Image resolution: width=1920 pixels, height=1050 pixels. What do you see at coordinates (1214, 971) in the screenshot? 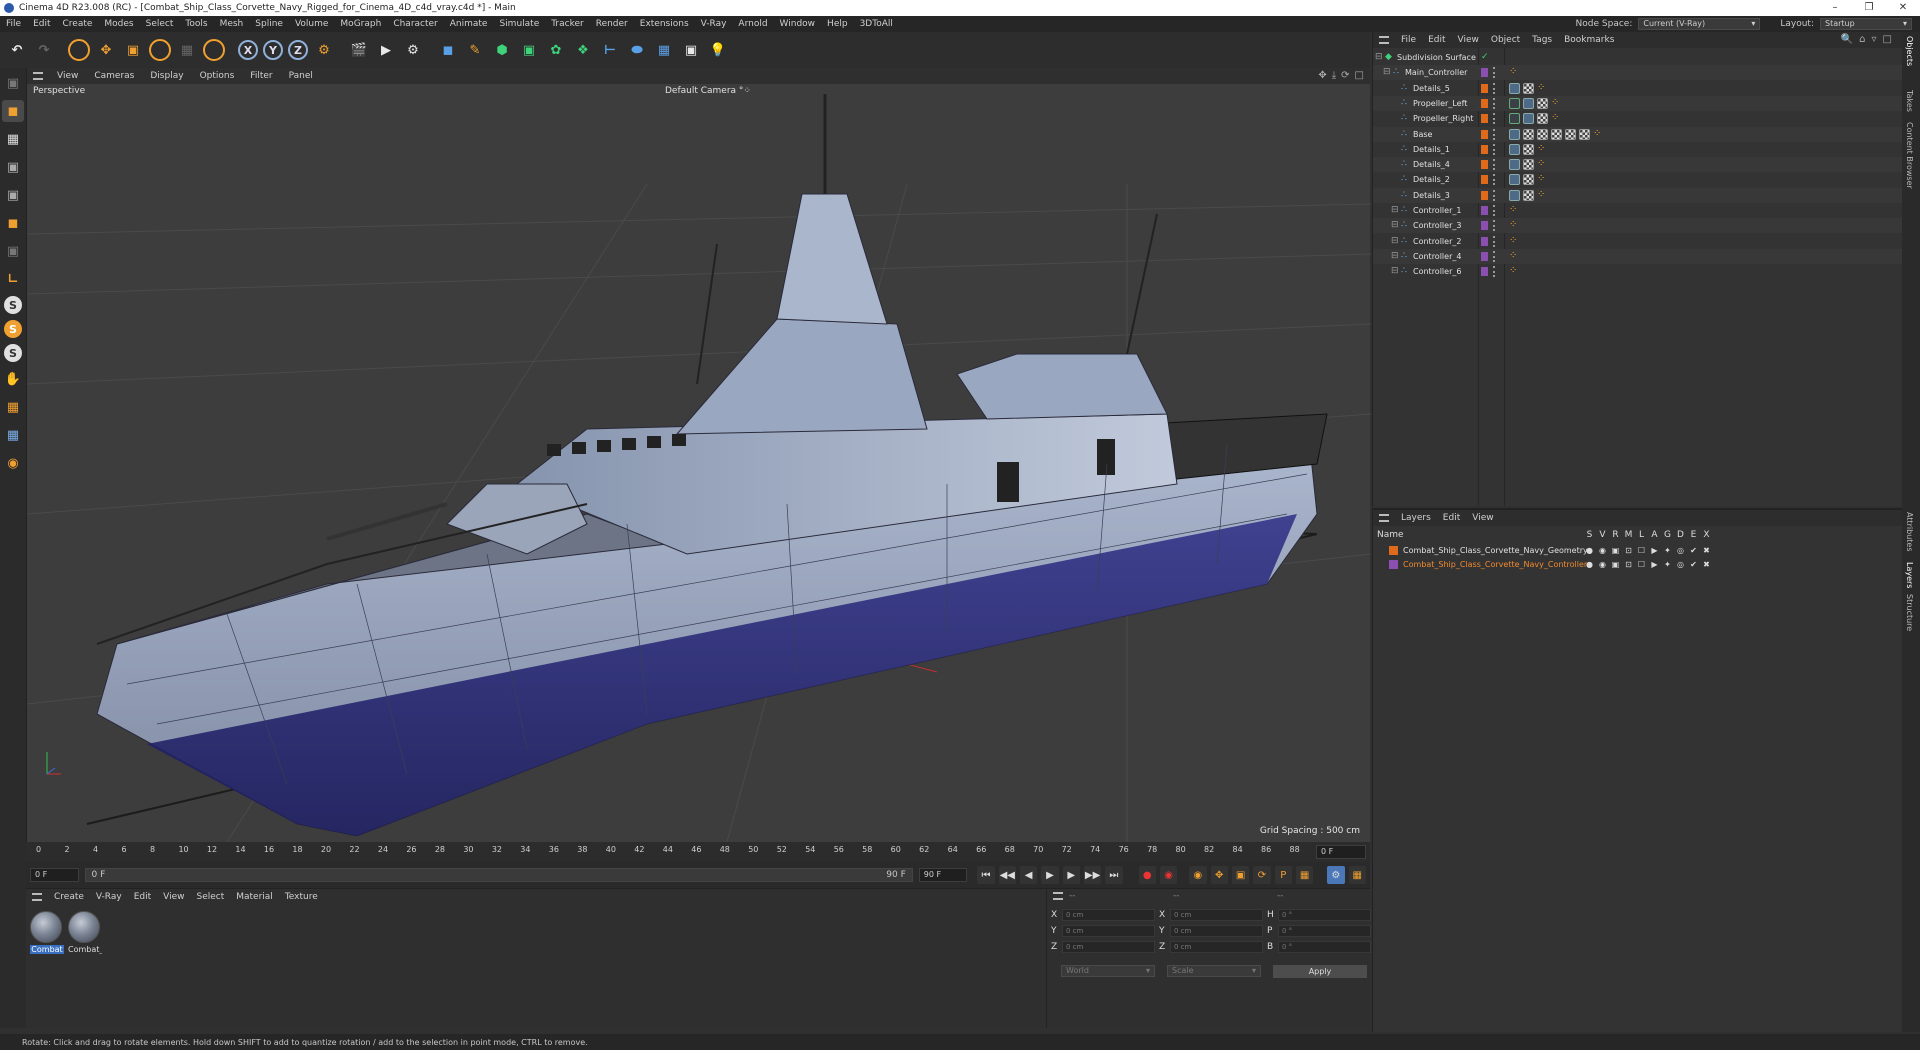
I see `transform-mode-select: Scale ▾` at bounding box center [1214, 971].